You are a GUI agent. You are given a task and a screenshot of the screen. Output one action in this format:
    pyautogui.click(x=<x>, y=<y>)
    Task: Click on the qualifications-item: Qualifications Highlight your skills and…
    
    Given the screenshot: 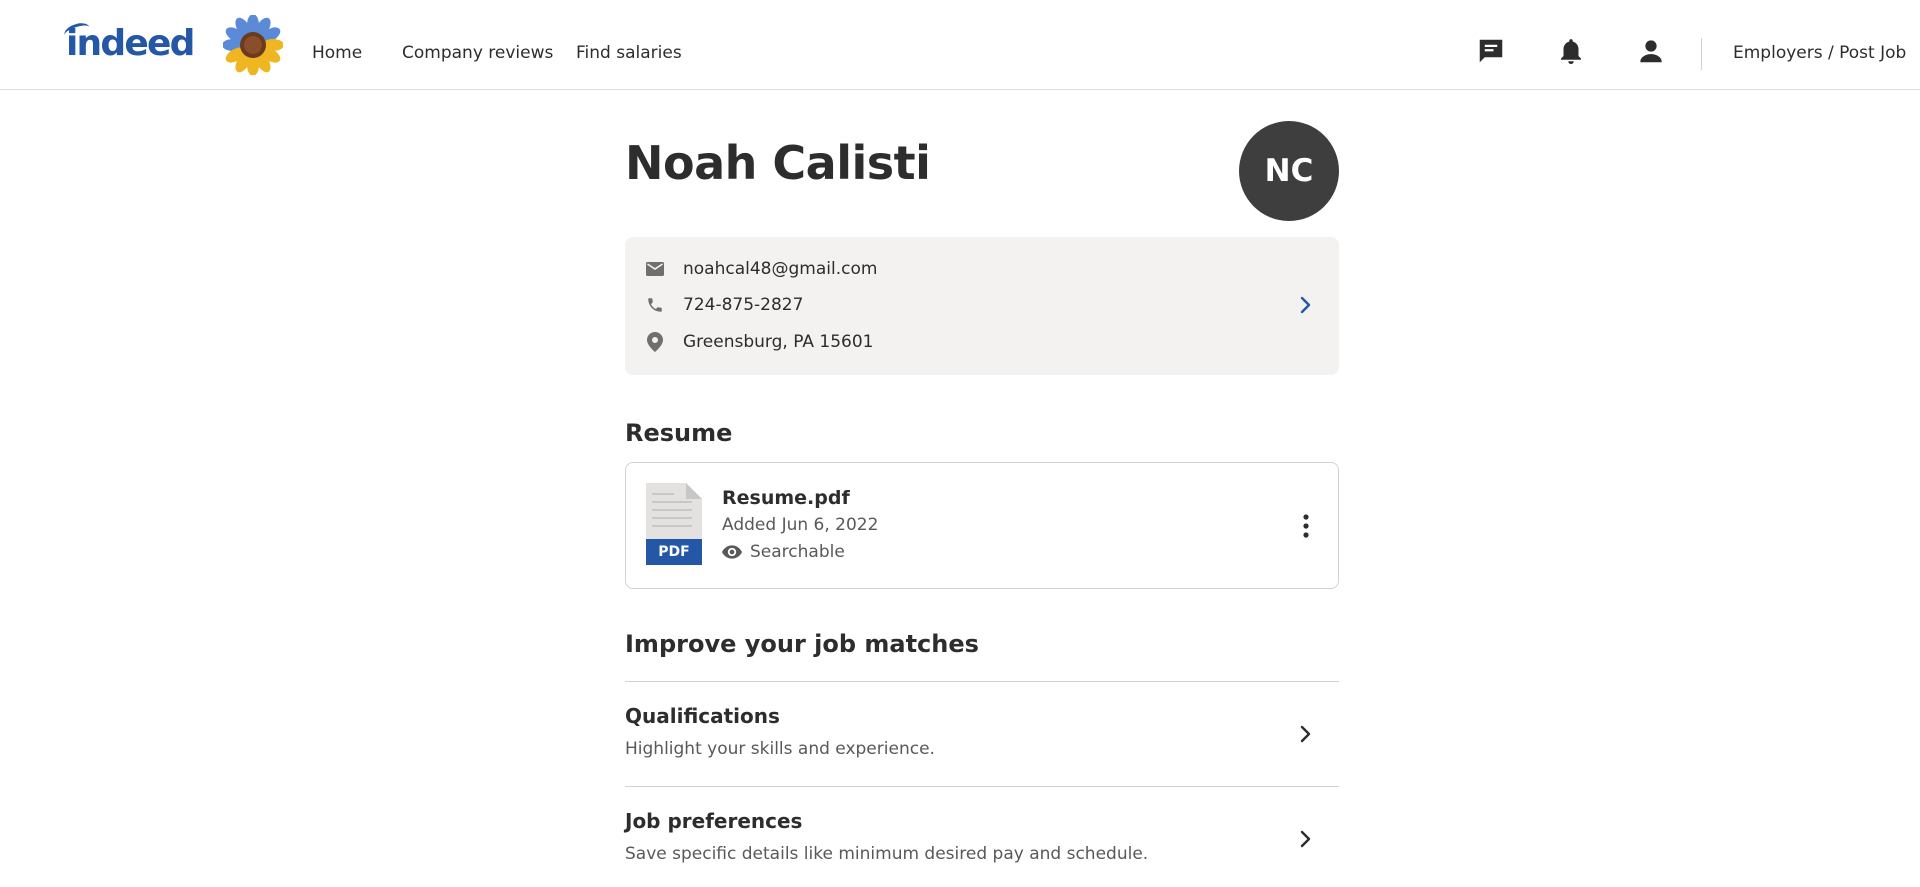 What is the action you would take?
    pyautogui.click(x=982, y=734)
    